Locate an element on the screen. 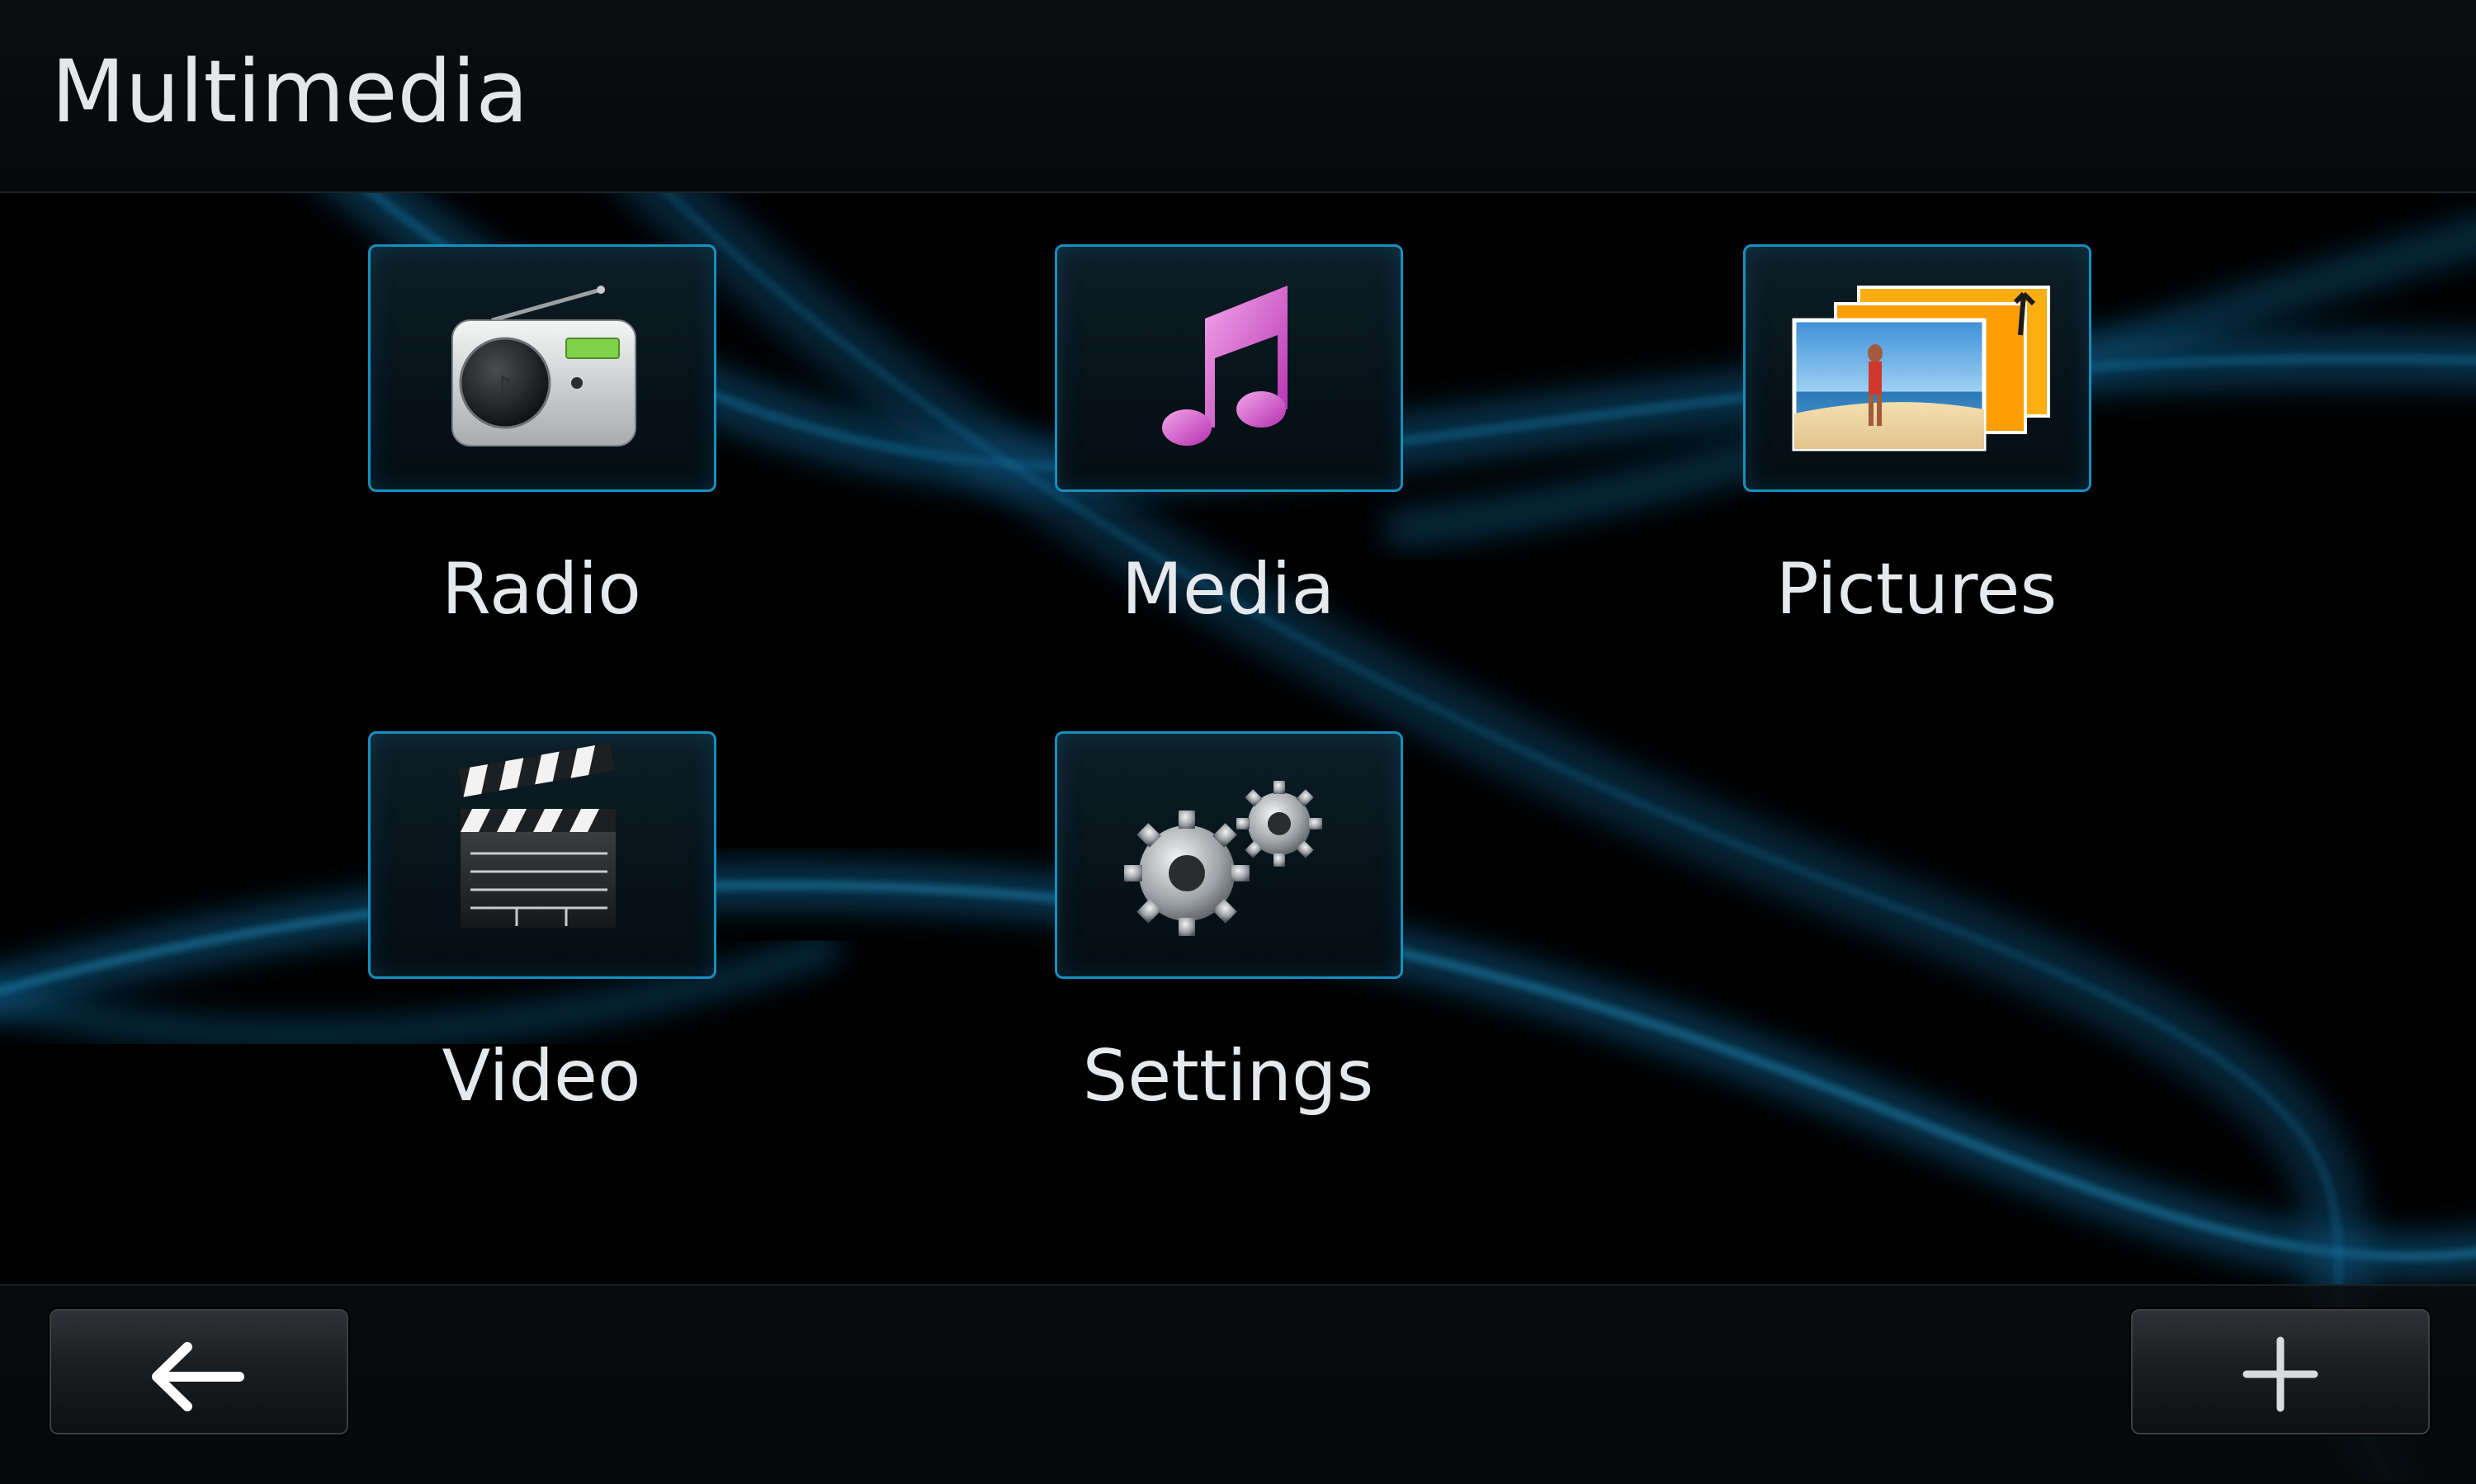 The width and height of the screenshot is (2476, 1484). tile-label: Video is located at coordinates (541, 1076).